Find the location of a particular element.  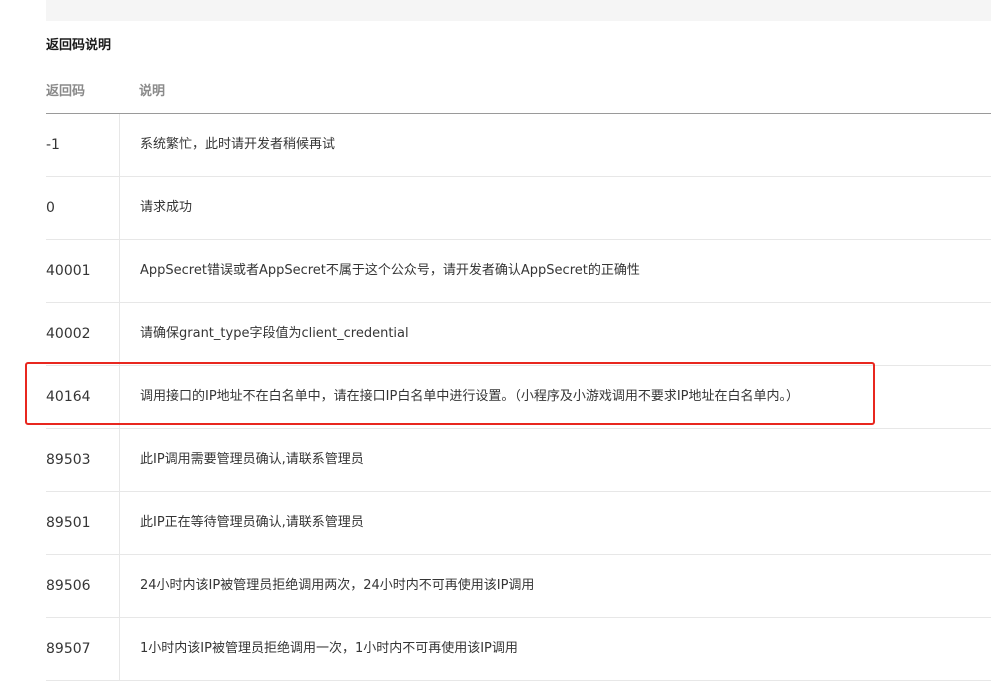

cell-description: 此IP调用需要管理员确认,请联系管理员 is located at coordinates (252, 459).